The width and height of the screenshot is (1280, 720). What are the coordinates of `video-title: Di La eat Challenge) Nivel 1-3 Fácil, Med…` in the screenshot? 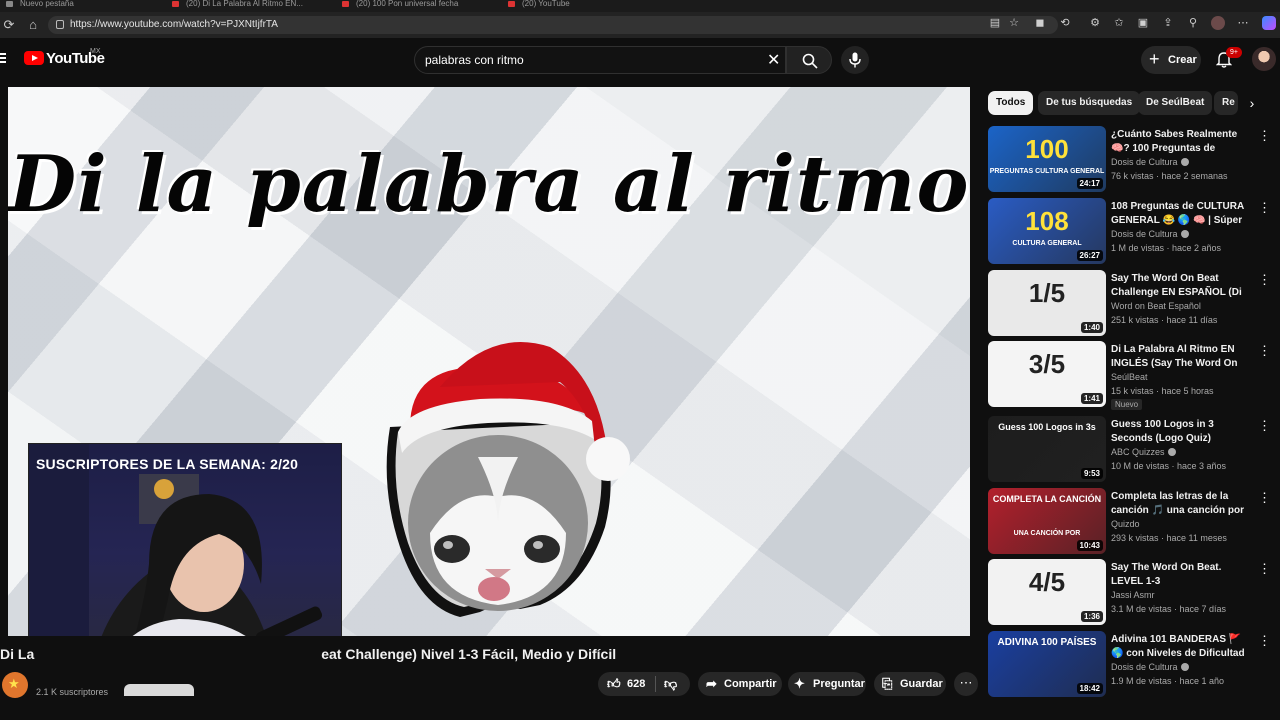 It's located at (485, 654).